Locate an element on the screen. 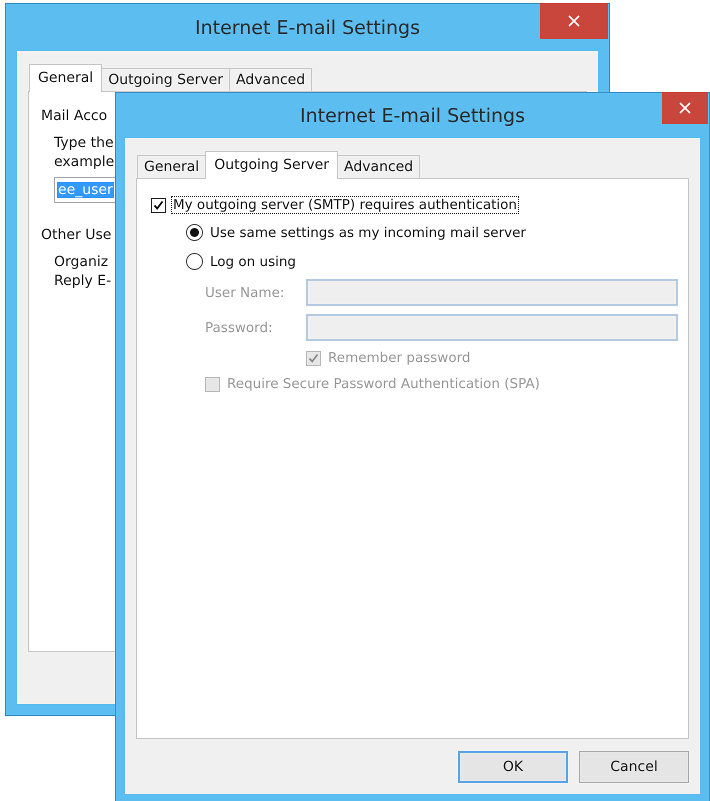  radio-label: Log on using is located at coordinates (253, 261).